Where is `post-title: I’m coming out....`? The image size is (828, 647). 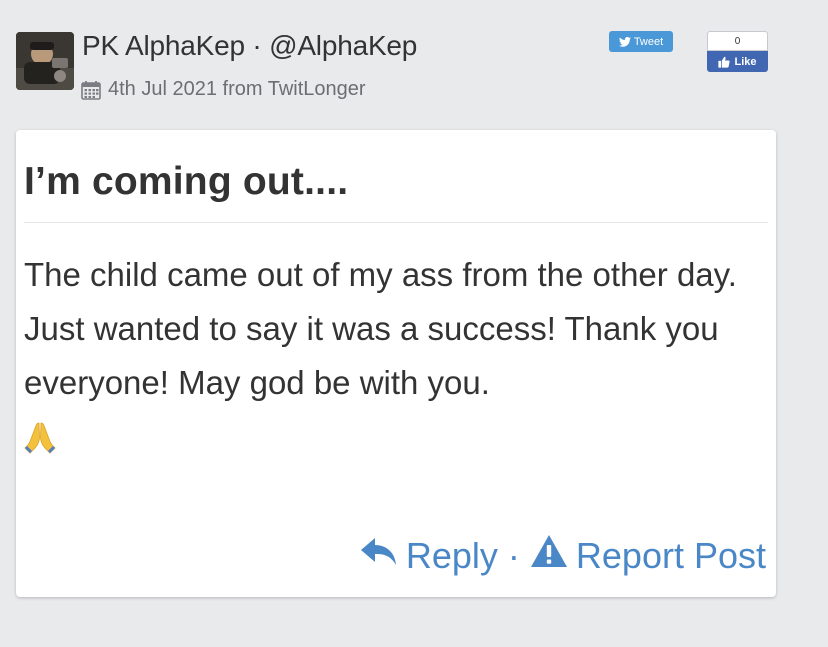
post-title: I’m coming out.... is located at coordinates (186, 181).